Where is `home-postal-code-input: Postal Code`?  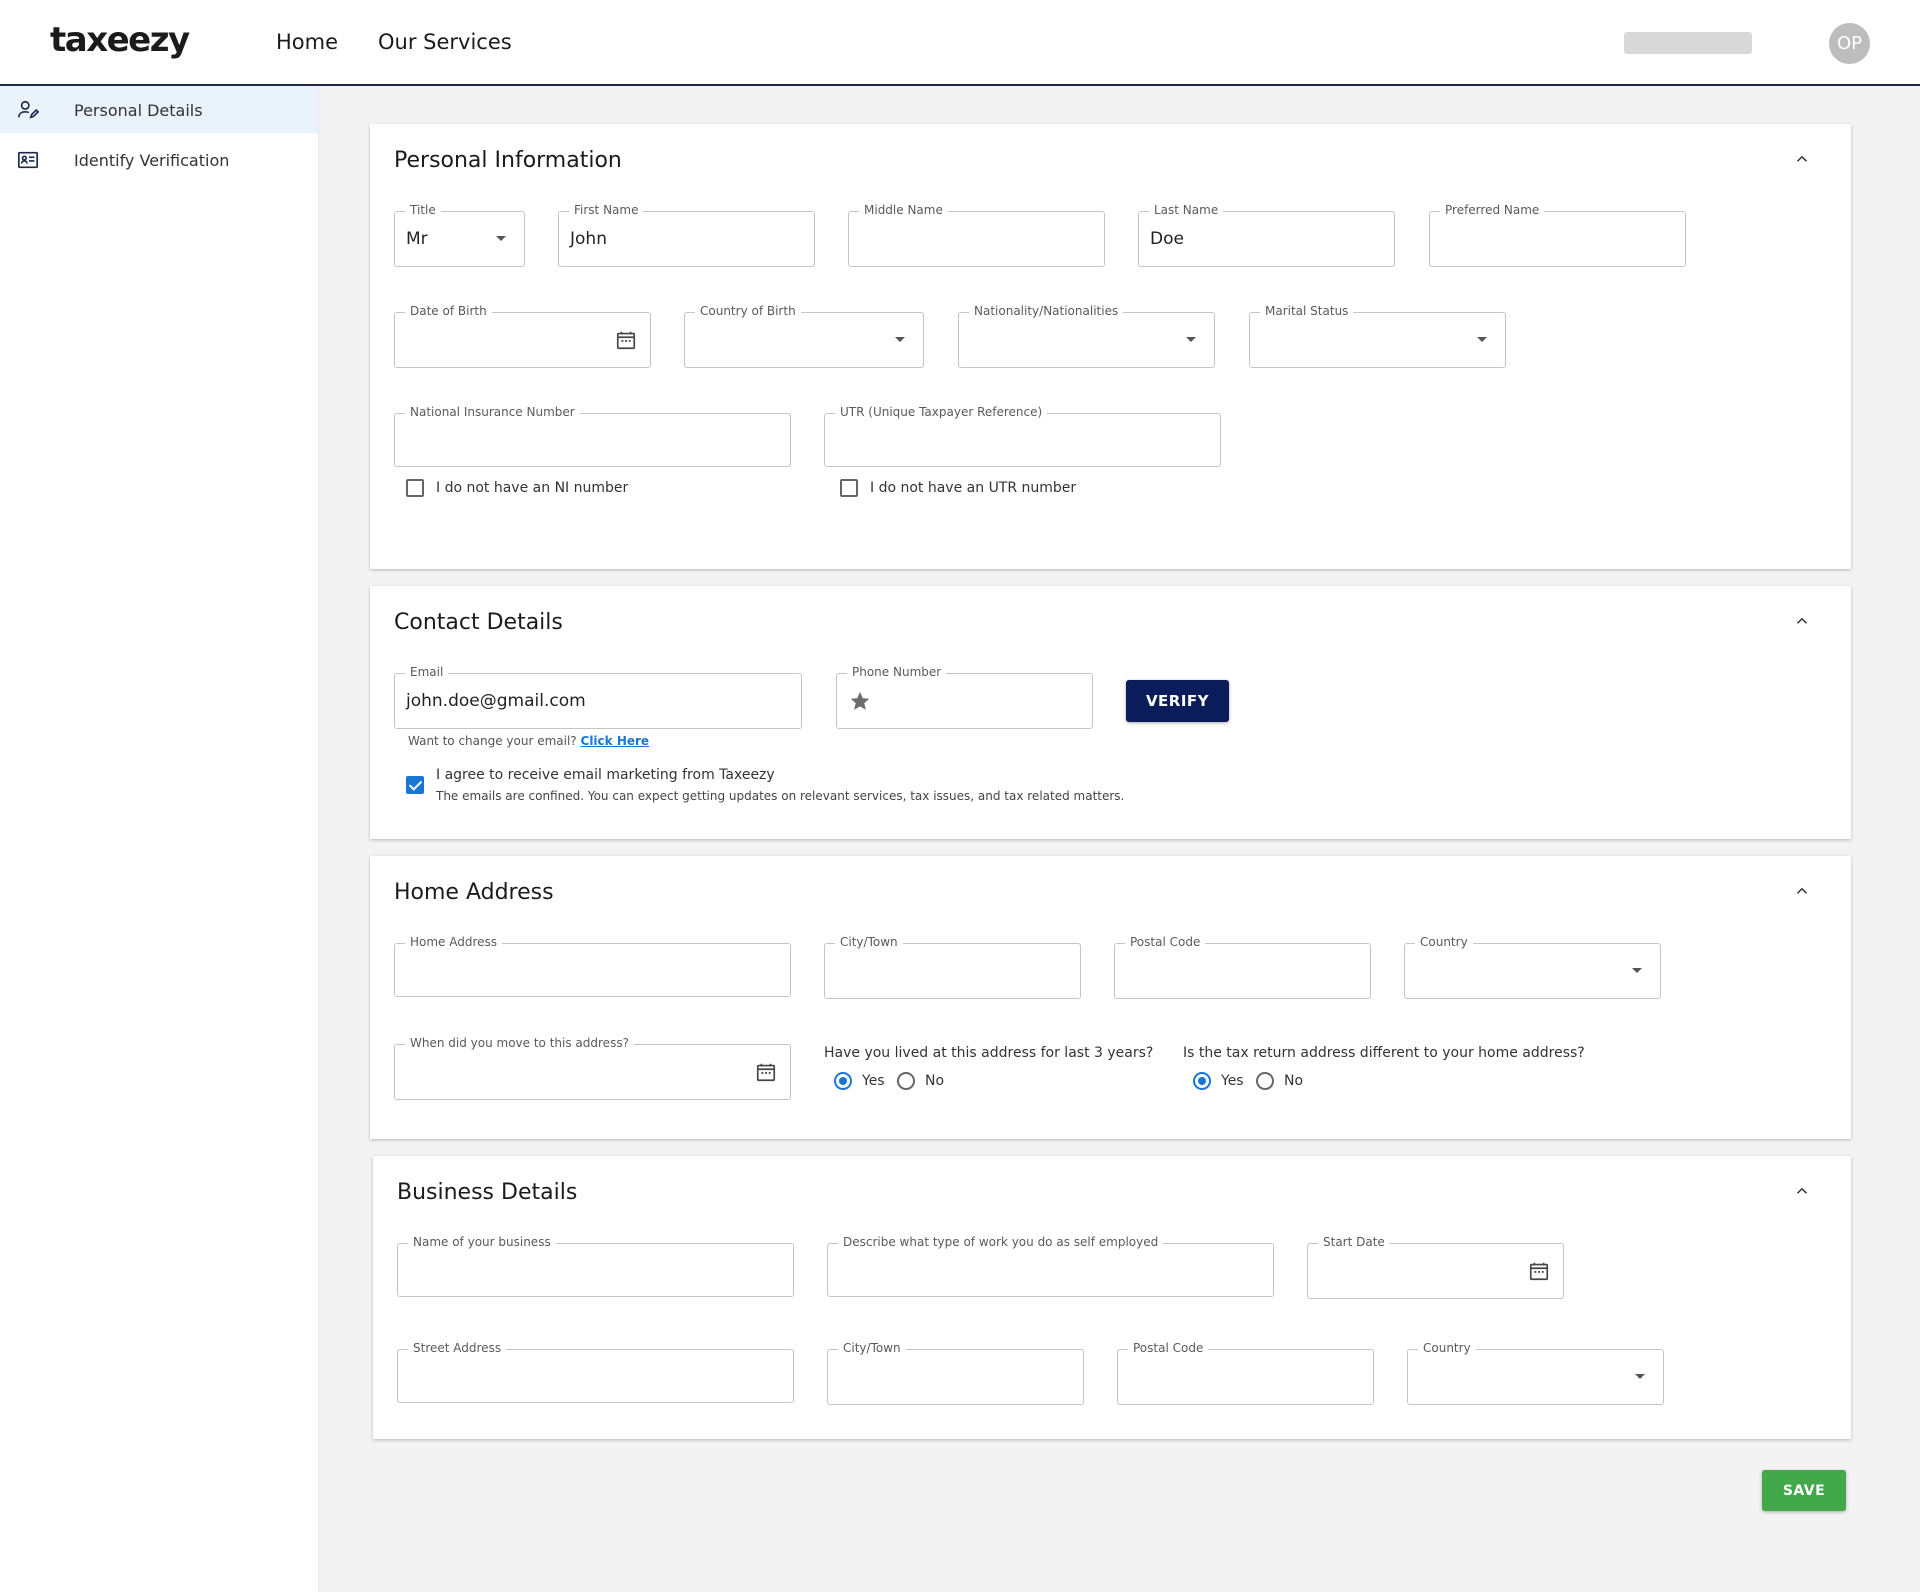
home-postal-code-input: Postal Code is located at coordinates (1242, 967).